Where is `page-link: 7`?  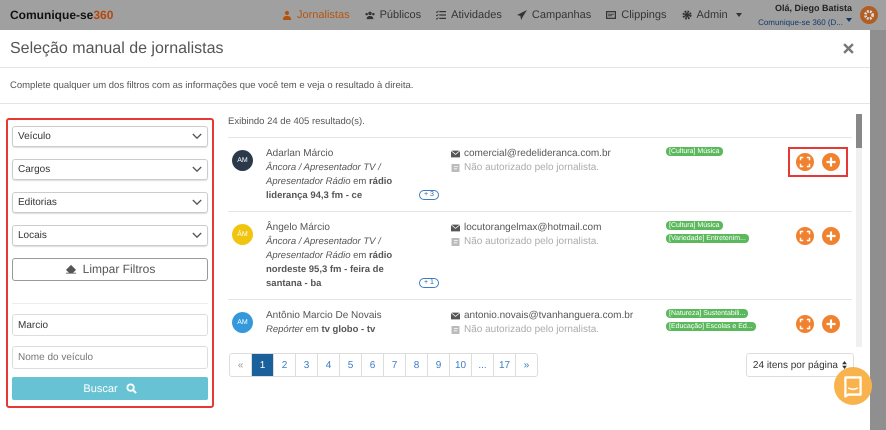 page-link: 7 is located at coordinates (395, 365).